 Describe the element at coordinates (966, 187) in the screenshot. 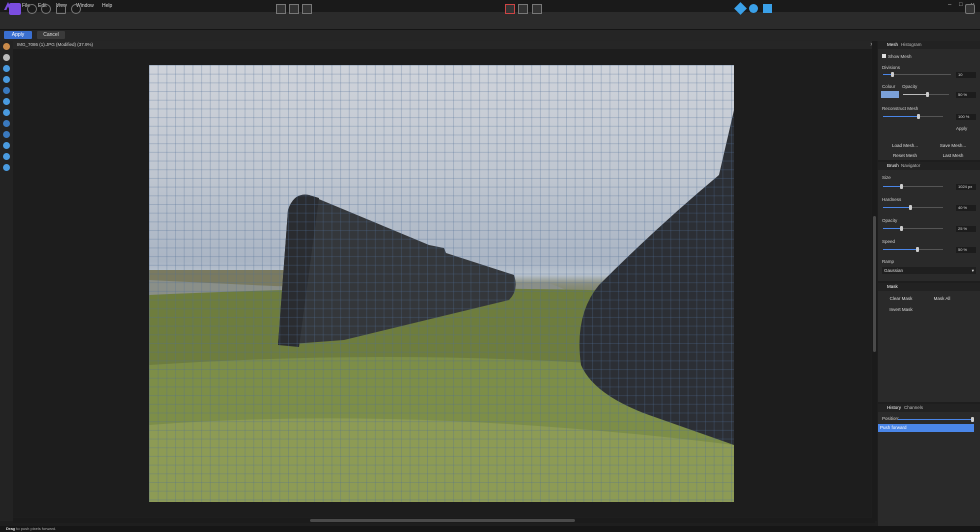

I see `size-value-field: 1024 px` at that location.